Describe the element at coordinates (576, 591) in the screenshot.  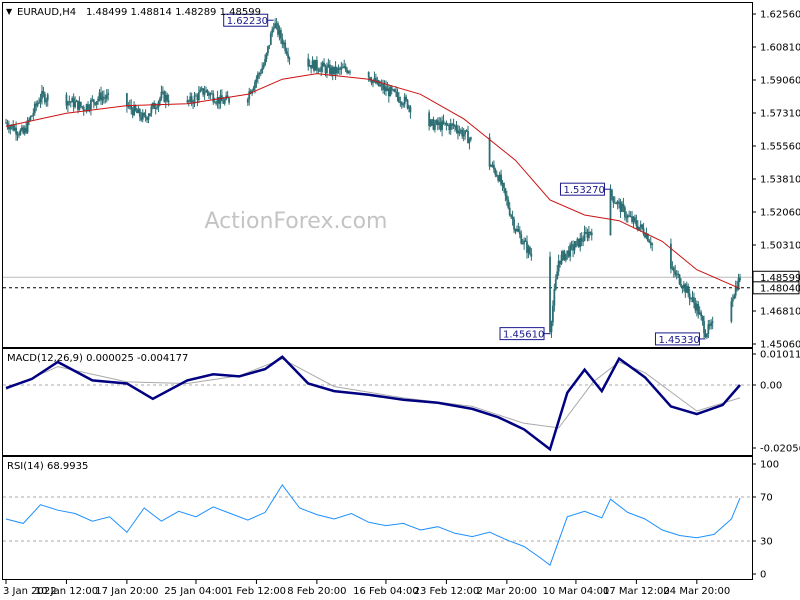
I see `x-tick-label: 10 Mar 04:00` at that location.